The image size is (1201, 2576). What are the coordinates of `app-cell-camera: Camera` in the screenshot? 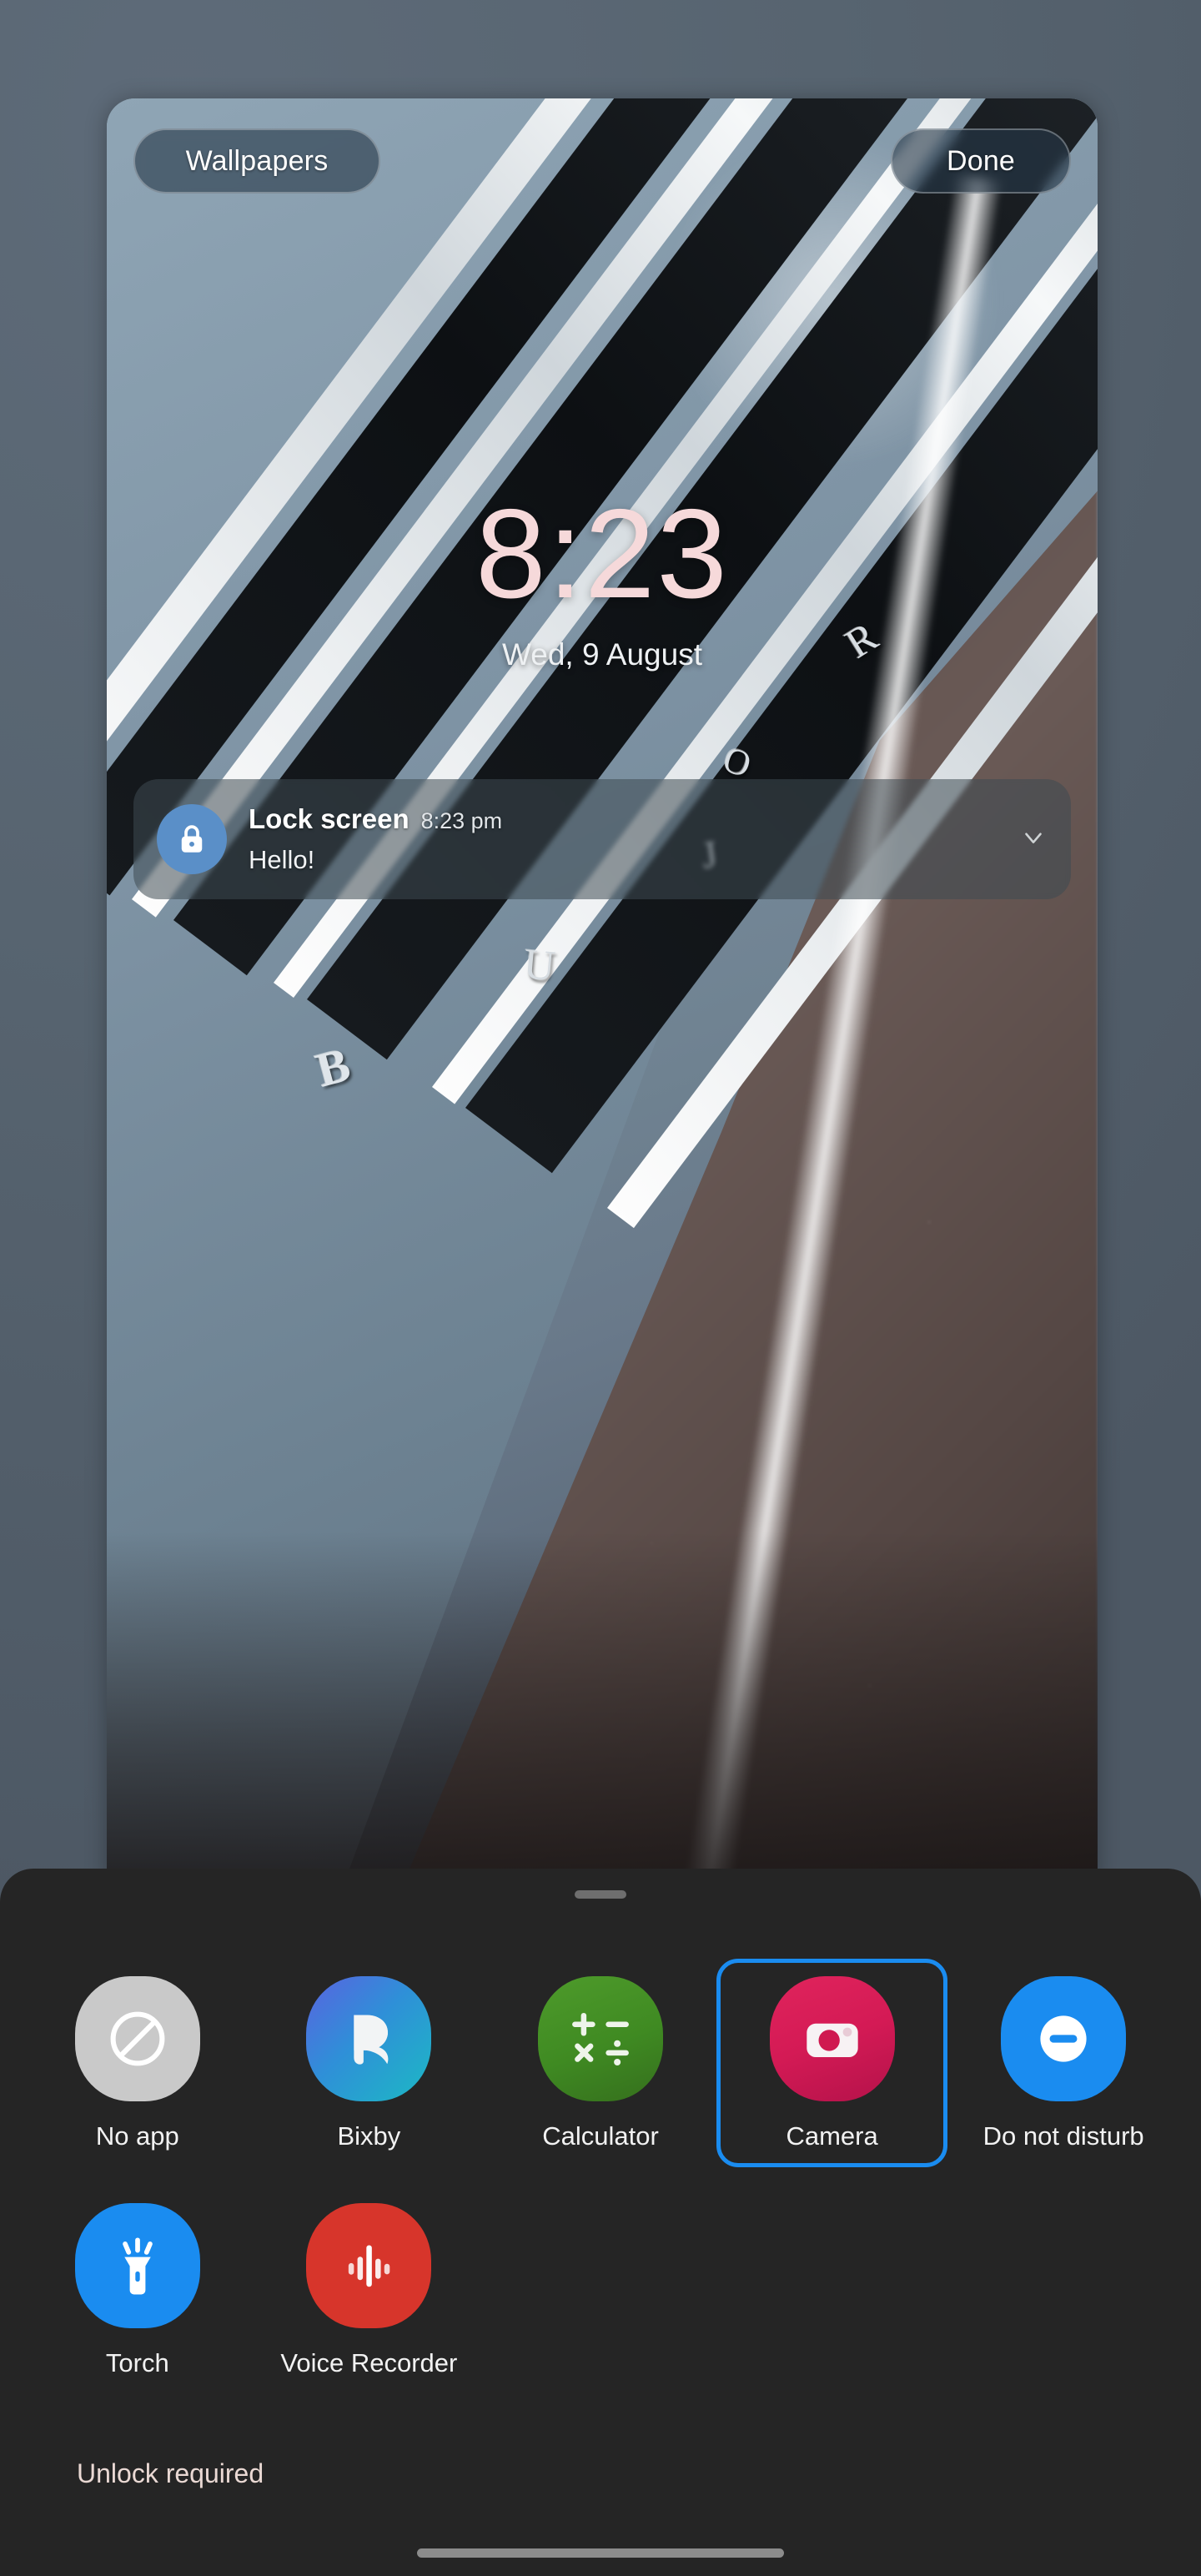 It's located at (832, 2063).